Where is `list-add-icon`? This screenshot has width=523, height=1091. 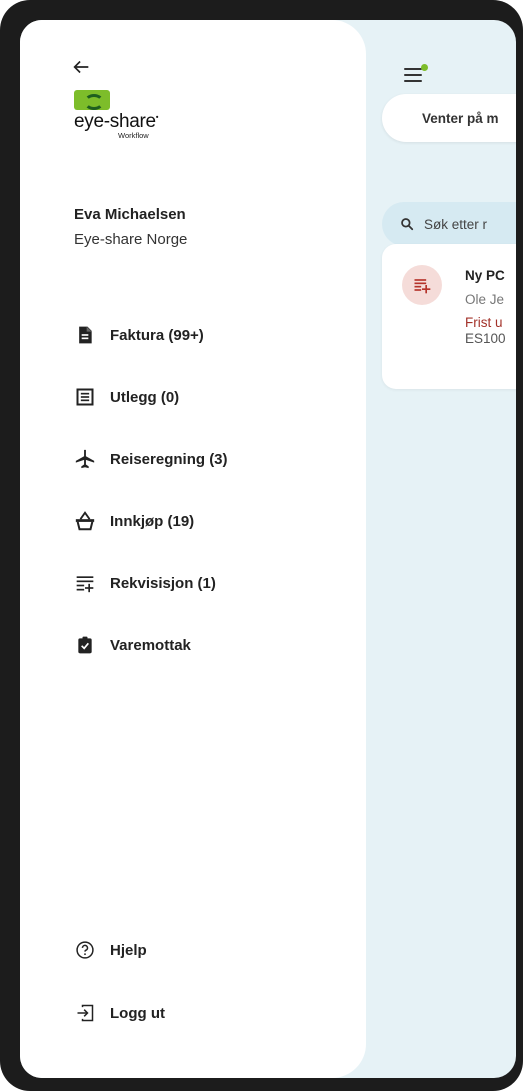 list-add-icon is located at coordinates (85, 583).